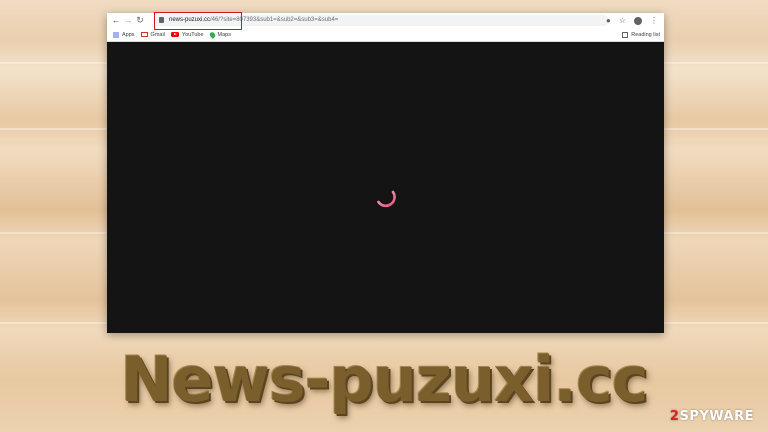  Describe the element at coordinates (749, 416) in the screenshot. I see `watermark-mark: E` at that location.